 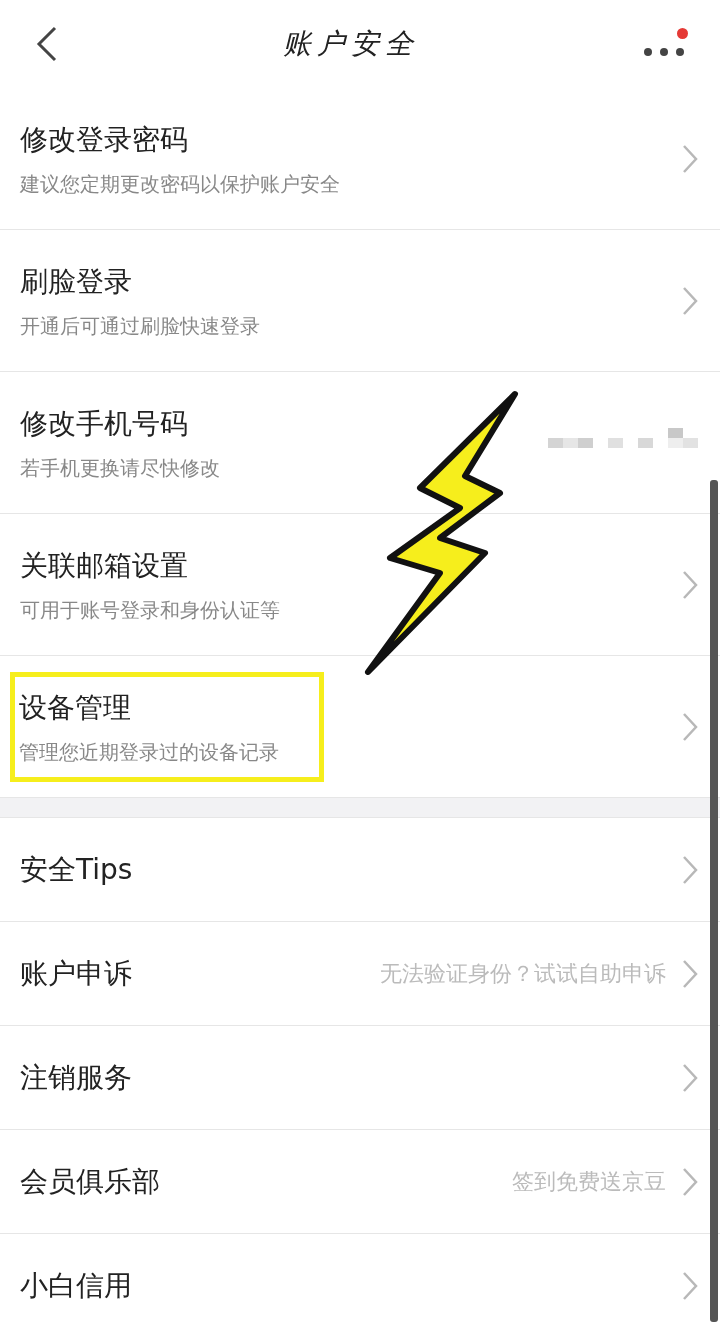 I want to click on row-subtitle: 管理您近期登录过的设备记录, so click(x=149, y=752).